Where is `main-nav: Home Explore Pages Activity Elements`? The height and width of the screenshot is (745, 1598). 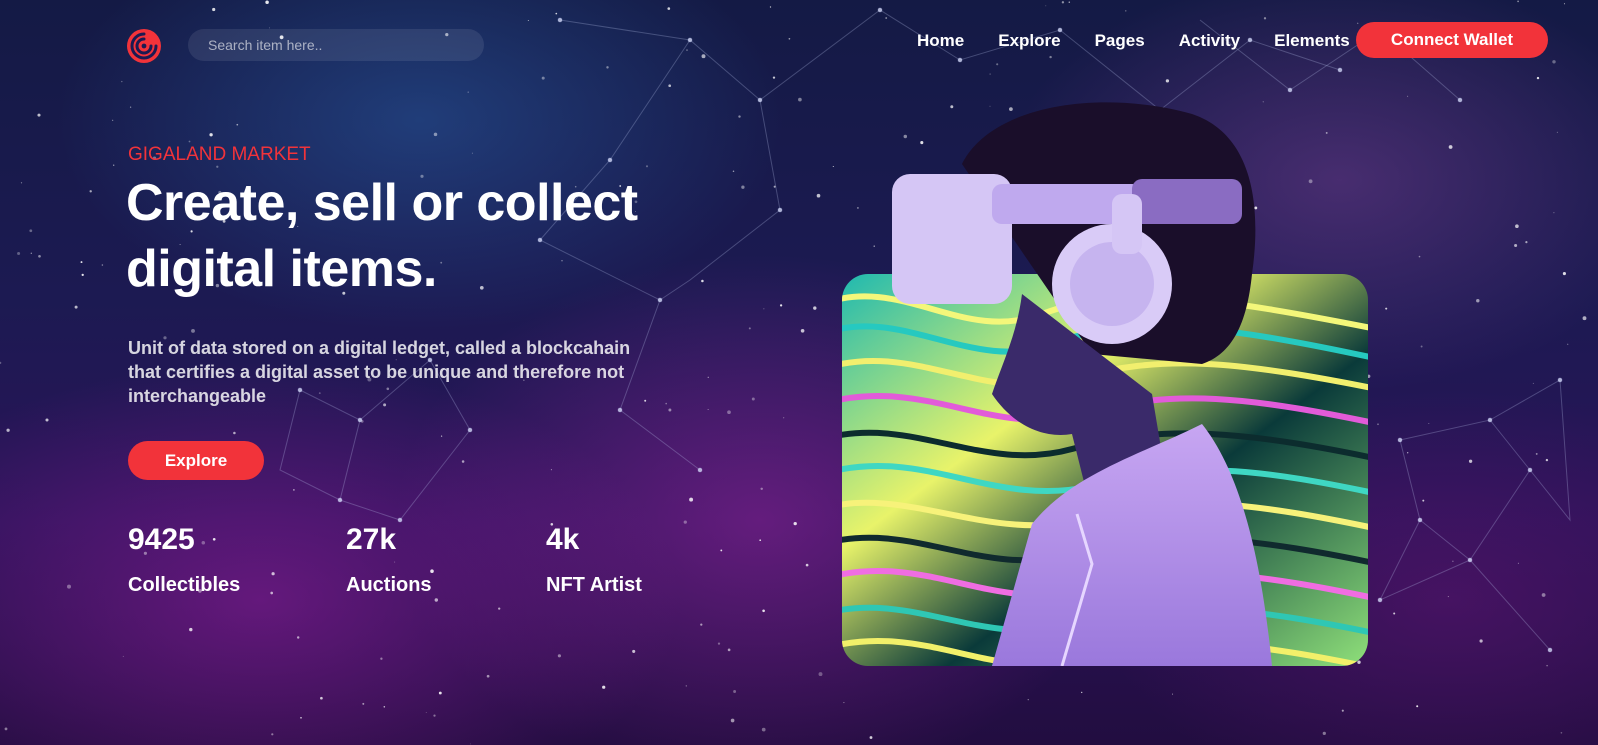
main-nav: Home Explore Pages Activity Elements is located at coordinates (1150, 41).